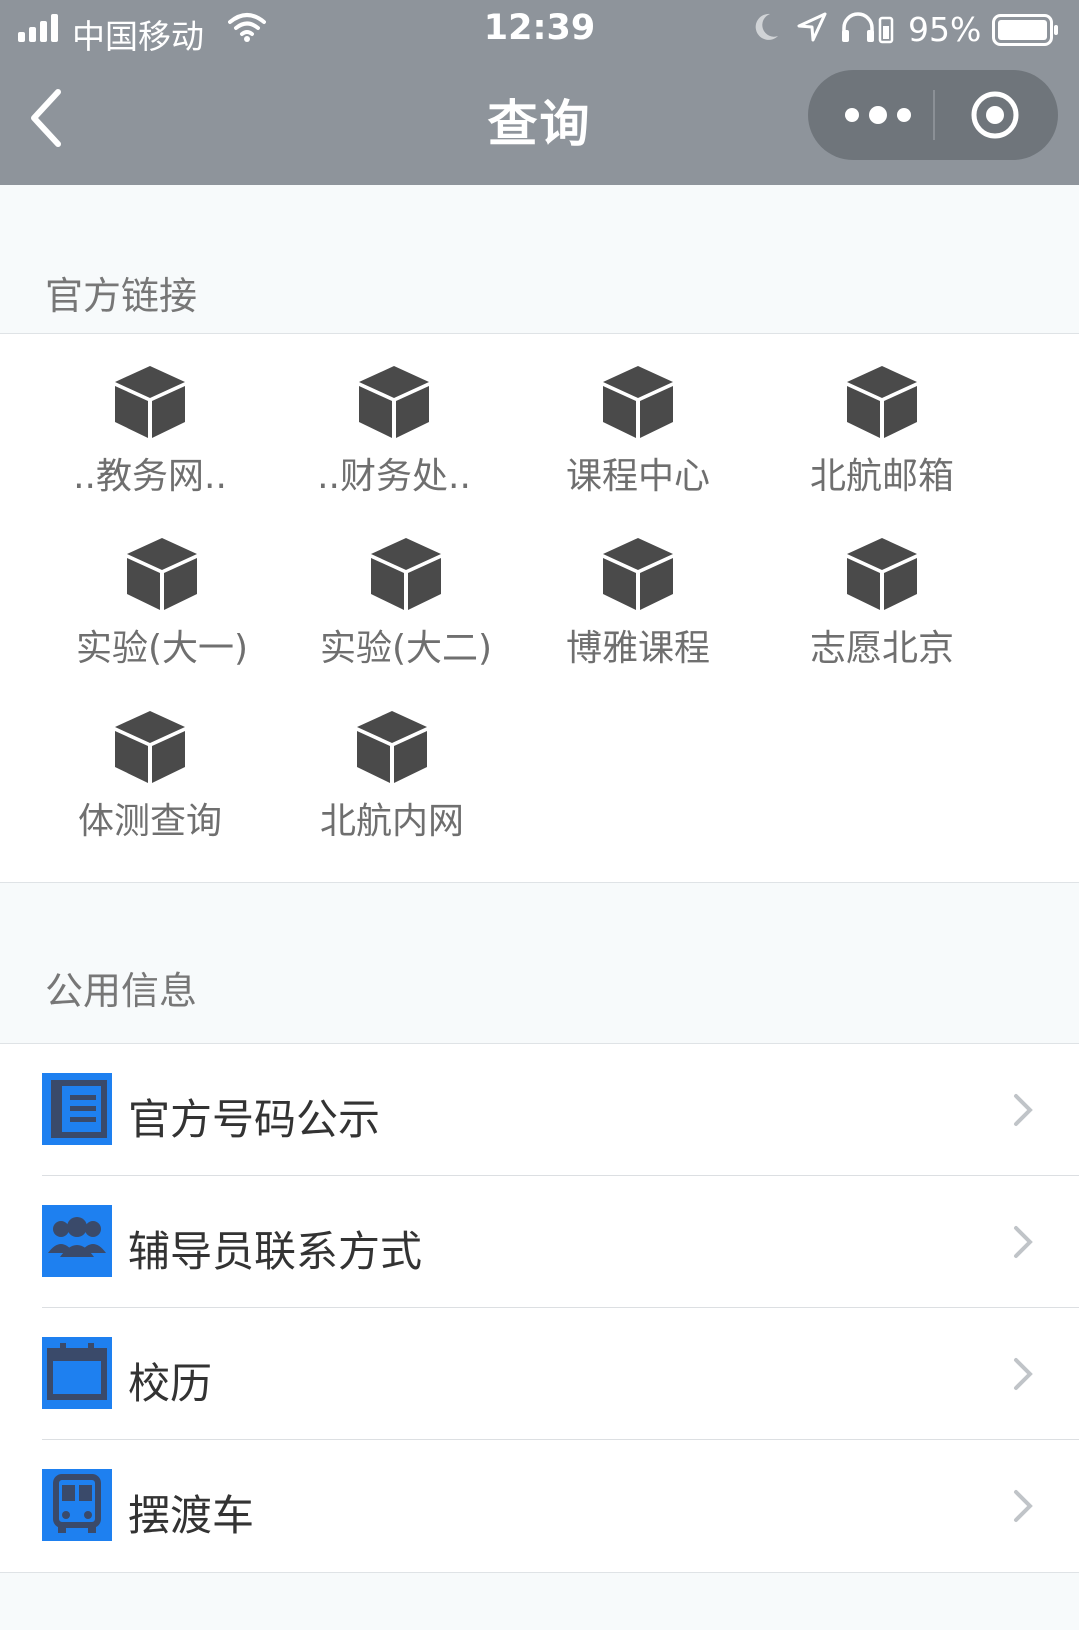 This screenshot has width=1079, height=1630. What do you see at coordinates (539, 1242) in the screenshot?
I see `list-item-counselor-contacts: 辅导员联系方式` at bounding box center [539, 1242].